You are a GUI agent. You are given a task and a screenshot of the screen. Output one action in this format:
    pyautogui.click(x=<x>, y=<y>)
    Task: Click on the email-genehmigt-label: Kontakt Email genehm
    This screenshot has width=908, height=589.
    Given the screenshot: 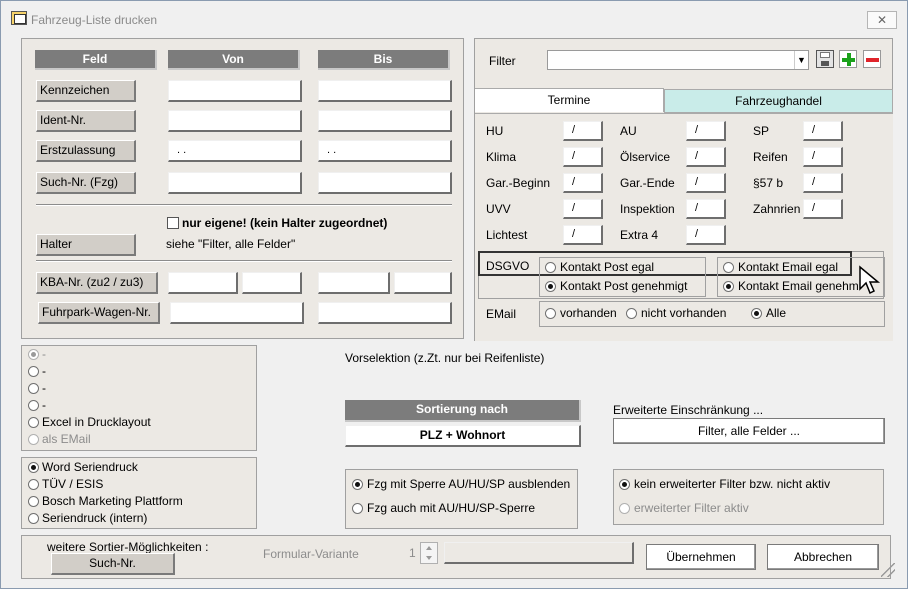 What is the action you would take?
    pyautogui.click(x=798, y=286)
    